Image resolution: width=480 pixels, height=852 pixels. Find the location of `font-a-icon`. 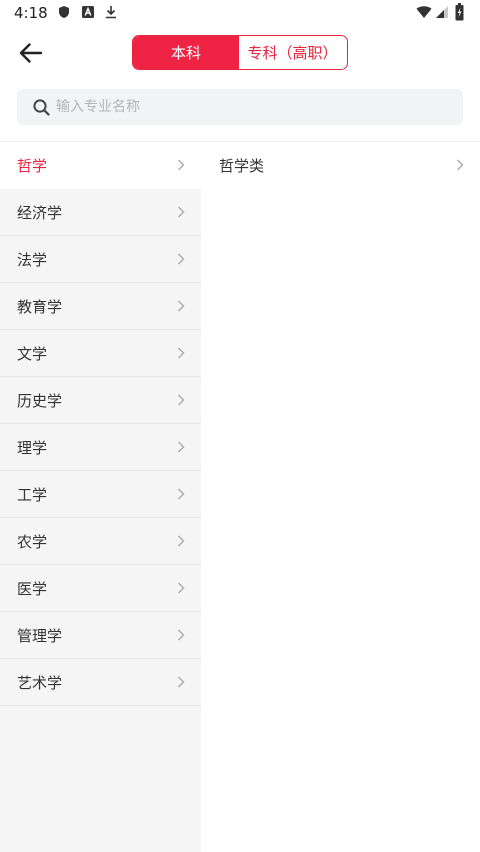

font-a-icon is located at coordinates (88, 12).